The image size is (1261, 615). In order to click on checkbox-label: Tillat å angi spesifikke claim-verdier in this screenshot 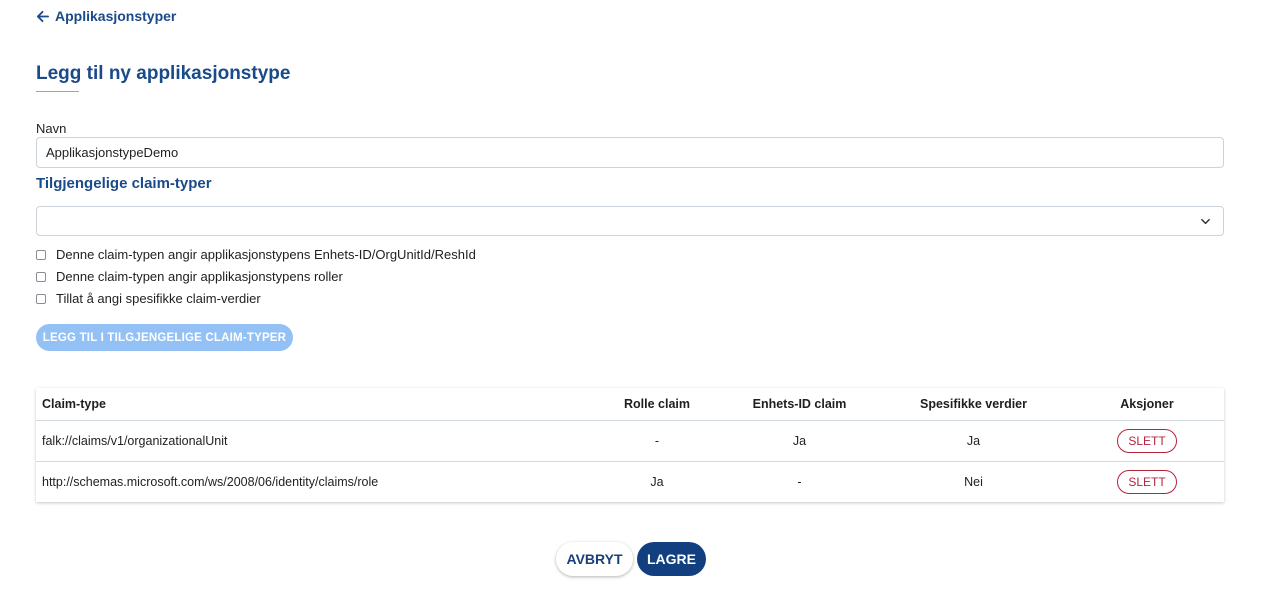, I will do `click(158, 298)`.